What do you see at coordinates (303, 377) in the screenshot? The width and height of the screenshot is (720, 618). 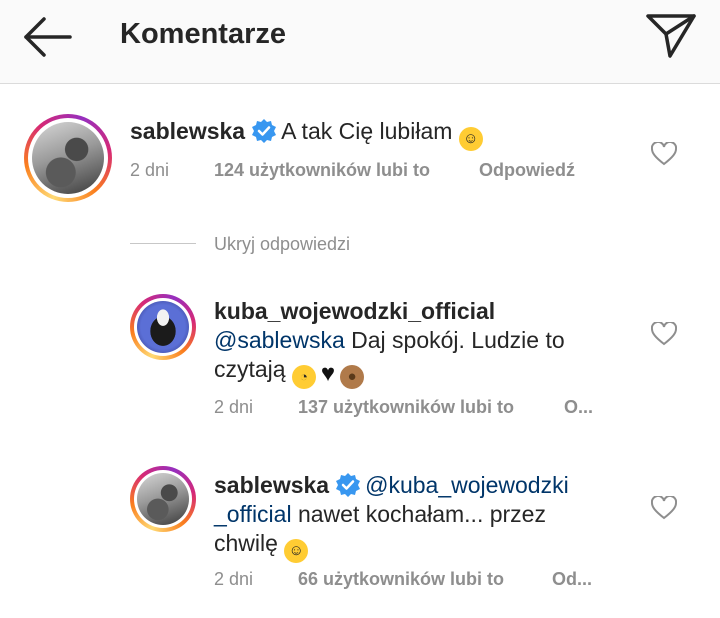 I see `eye-roll-face-icon: ◔` at bounding box center [303, 377].